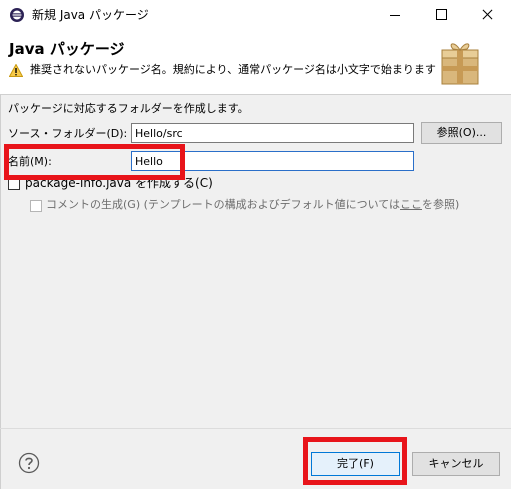  I want to click on source-folder-input, so click(272, 133).